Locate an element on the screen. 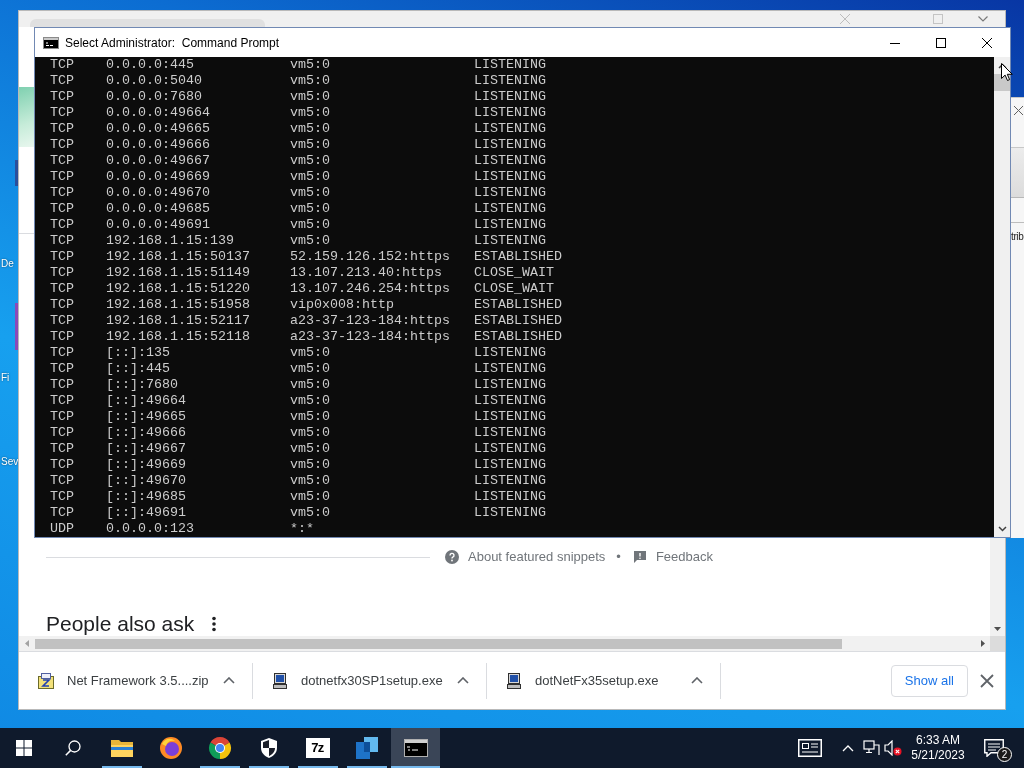 This screenshot has height=768, width=1024. connection-state: CLOSE_WAIT is located at coordinates (514, 289).